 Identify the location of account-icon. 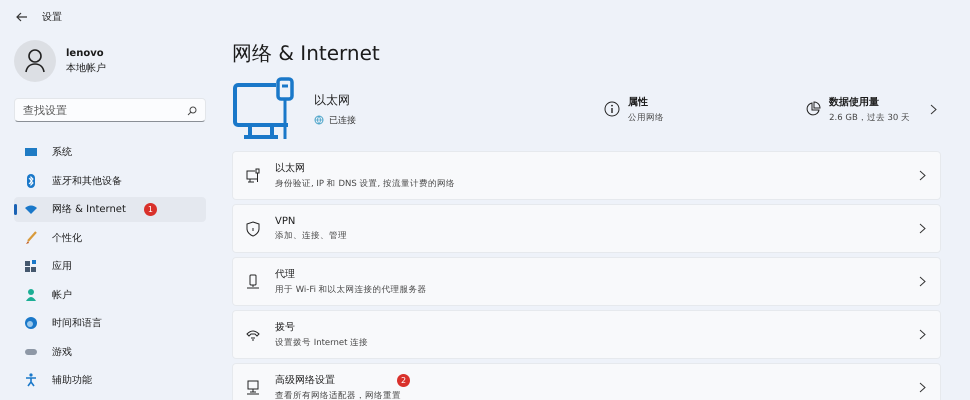
(31, 295).